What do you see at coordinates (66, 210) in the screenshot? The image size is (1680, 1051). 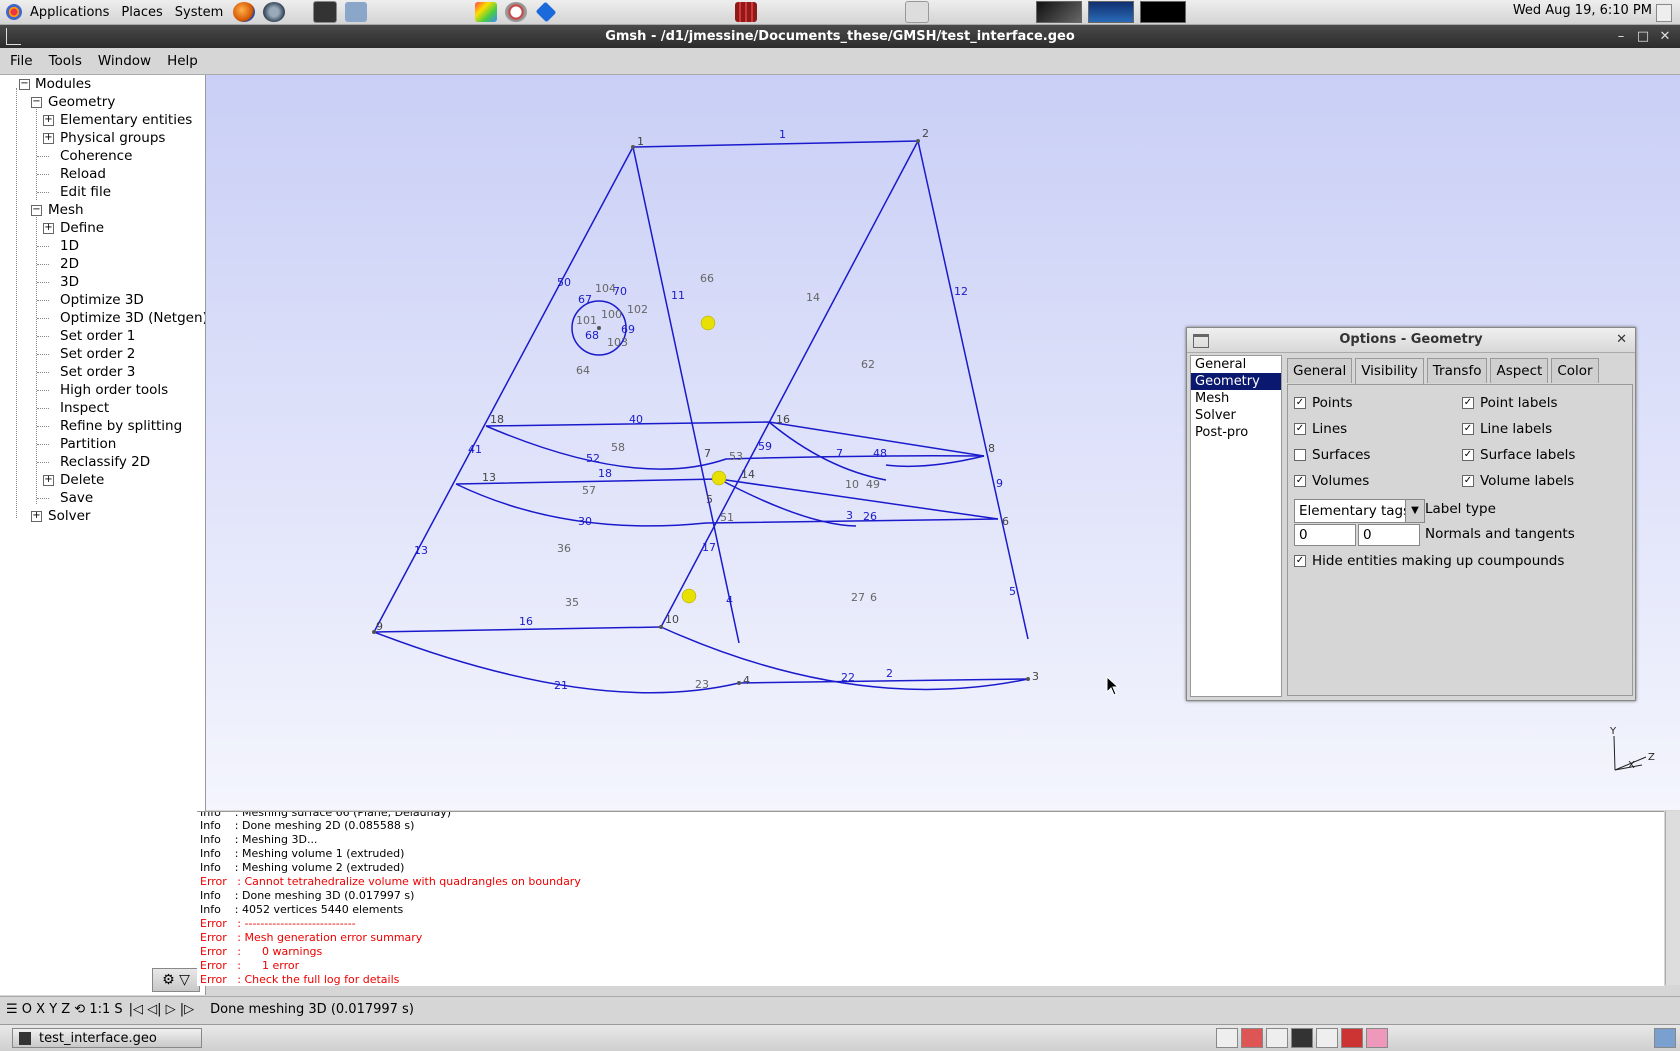 I see `tree-mesh: Mesh` at bounding box center [66, 210].